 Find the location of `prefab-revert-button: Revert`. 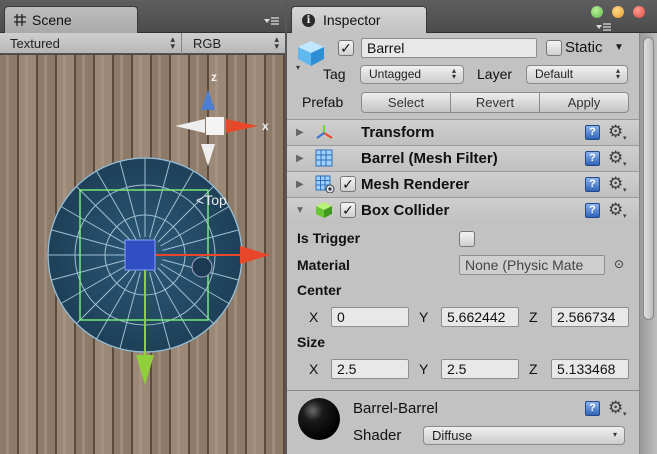

prefab-revert-button: Revert is located at coordinates (495, 102).